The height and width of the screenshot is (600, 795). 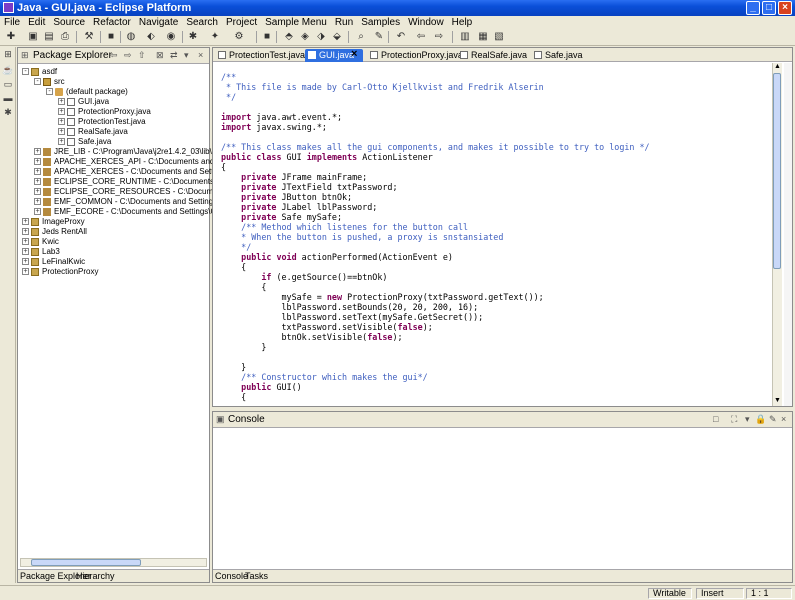 I want to click on tree-item: + Jeds RentAll, so click(x=54, y=232).